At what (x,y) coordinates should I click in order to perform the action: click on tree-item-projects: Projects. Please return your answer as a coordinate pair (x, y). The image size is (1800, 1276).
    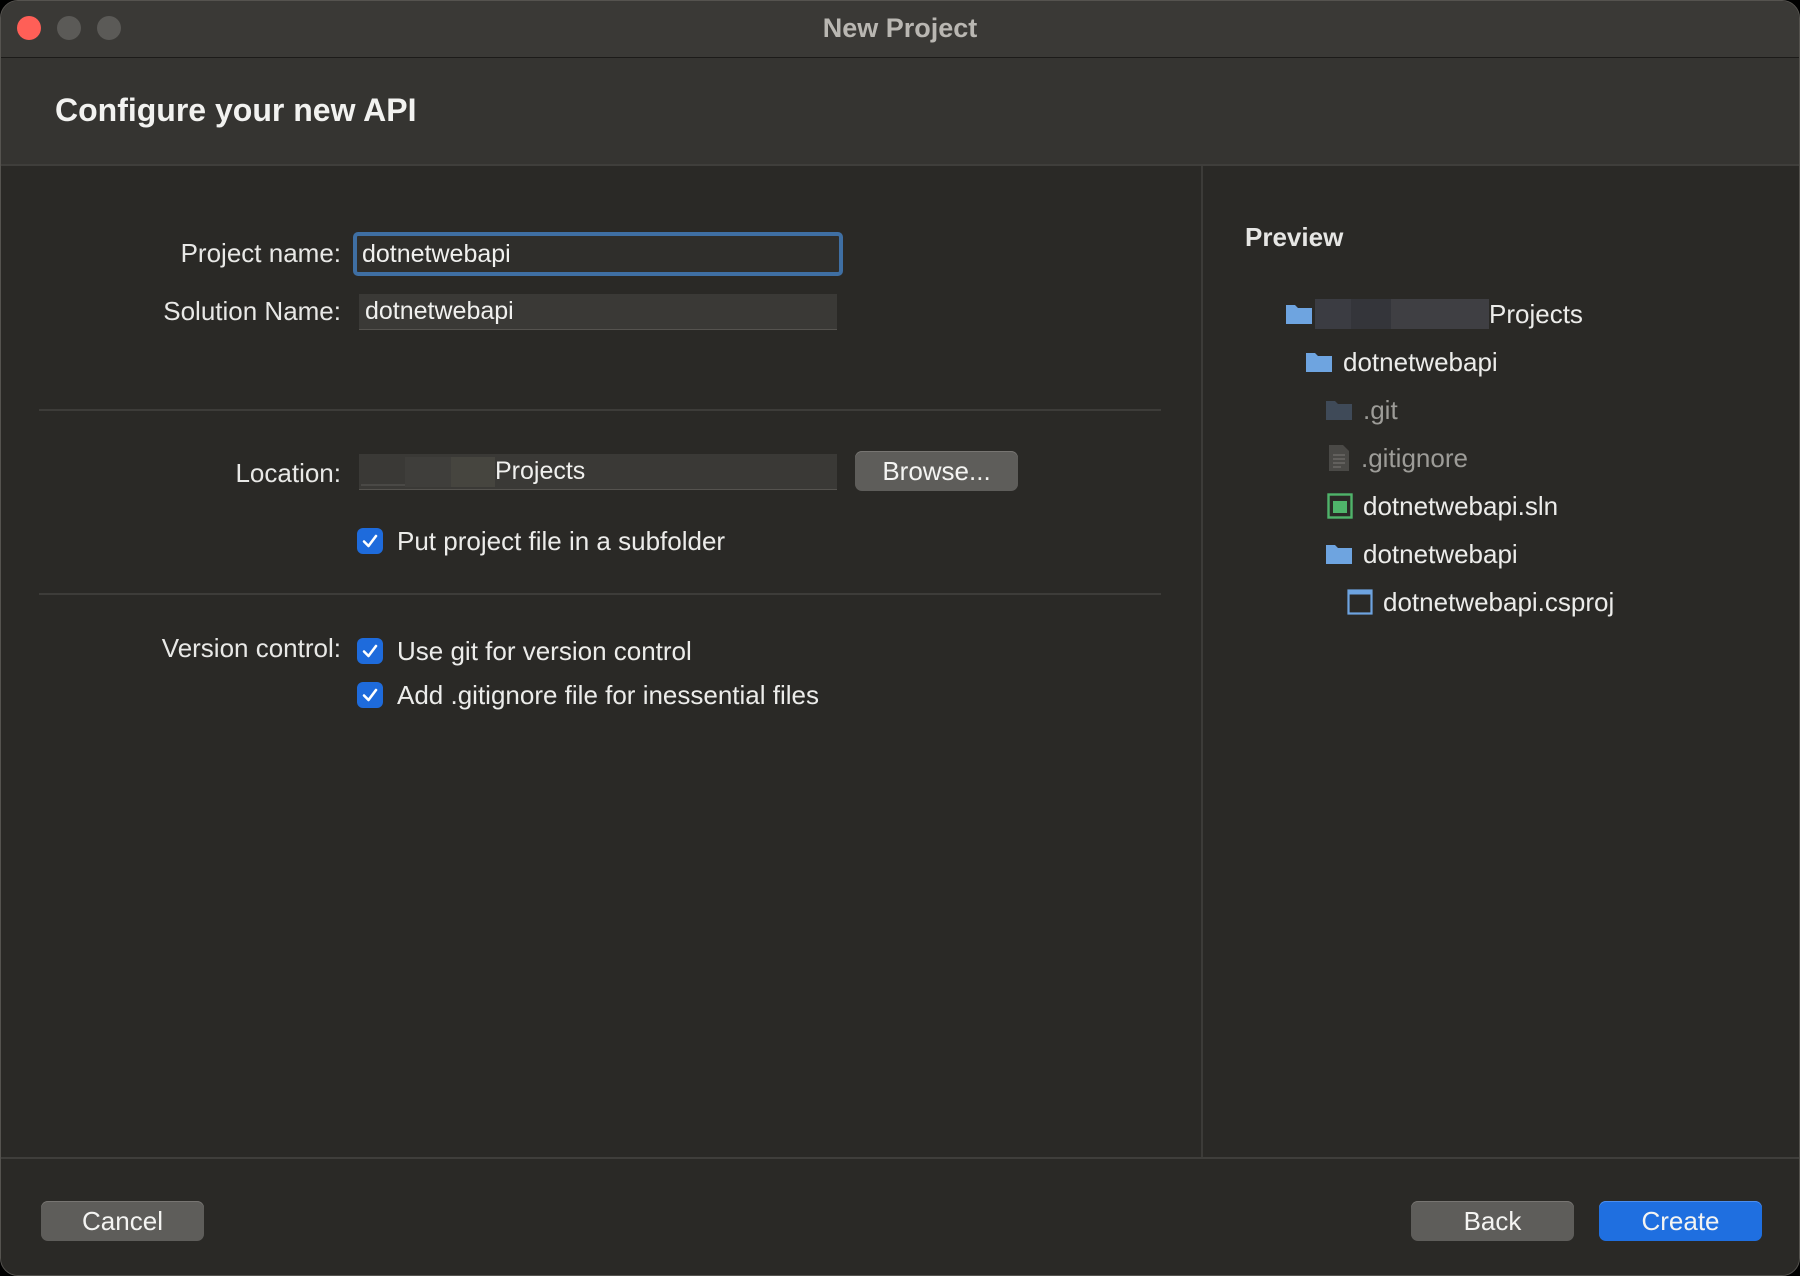
    Looking at the image, I should click on (1434, 314).